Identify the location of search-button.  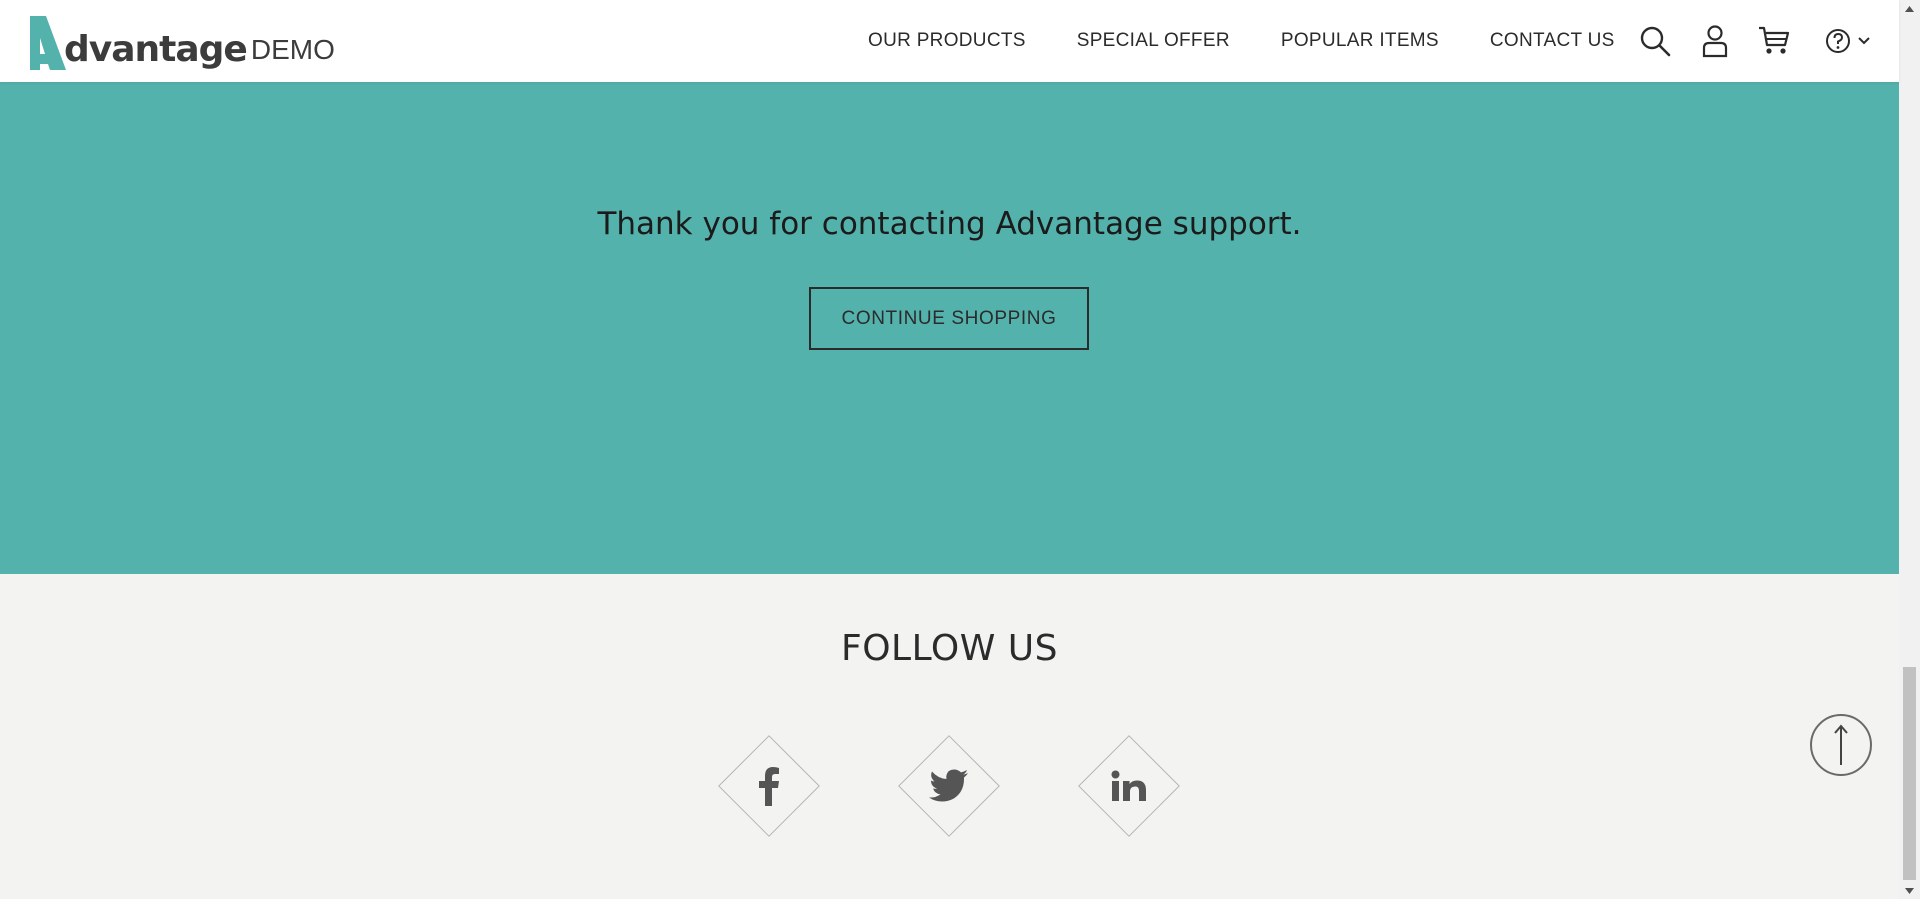
(1655, 41).